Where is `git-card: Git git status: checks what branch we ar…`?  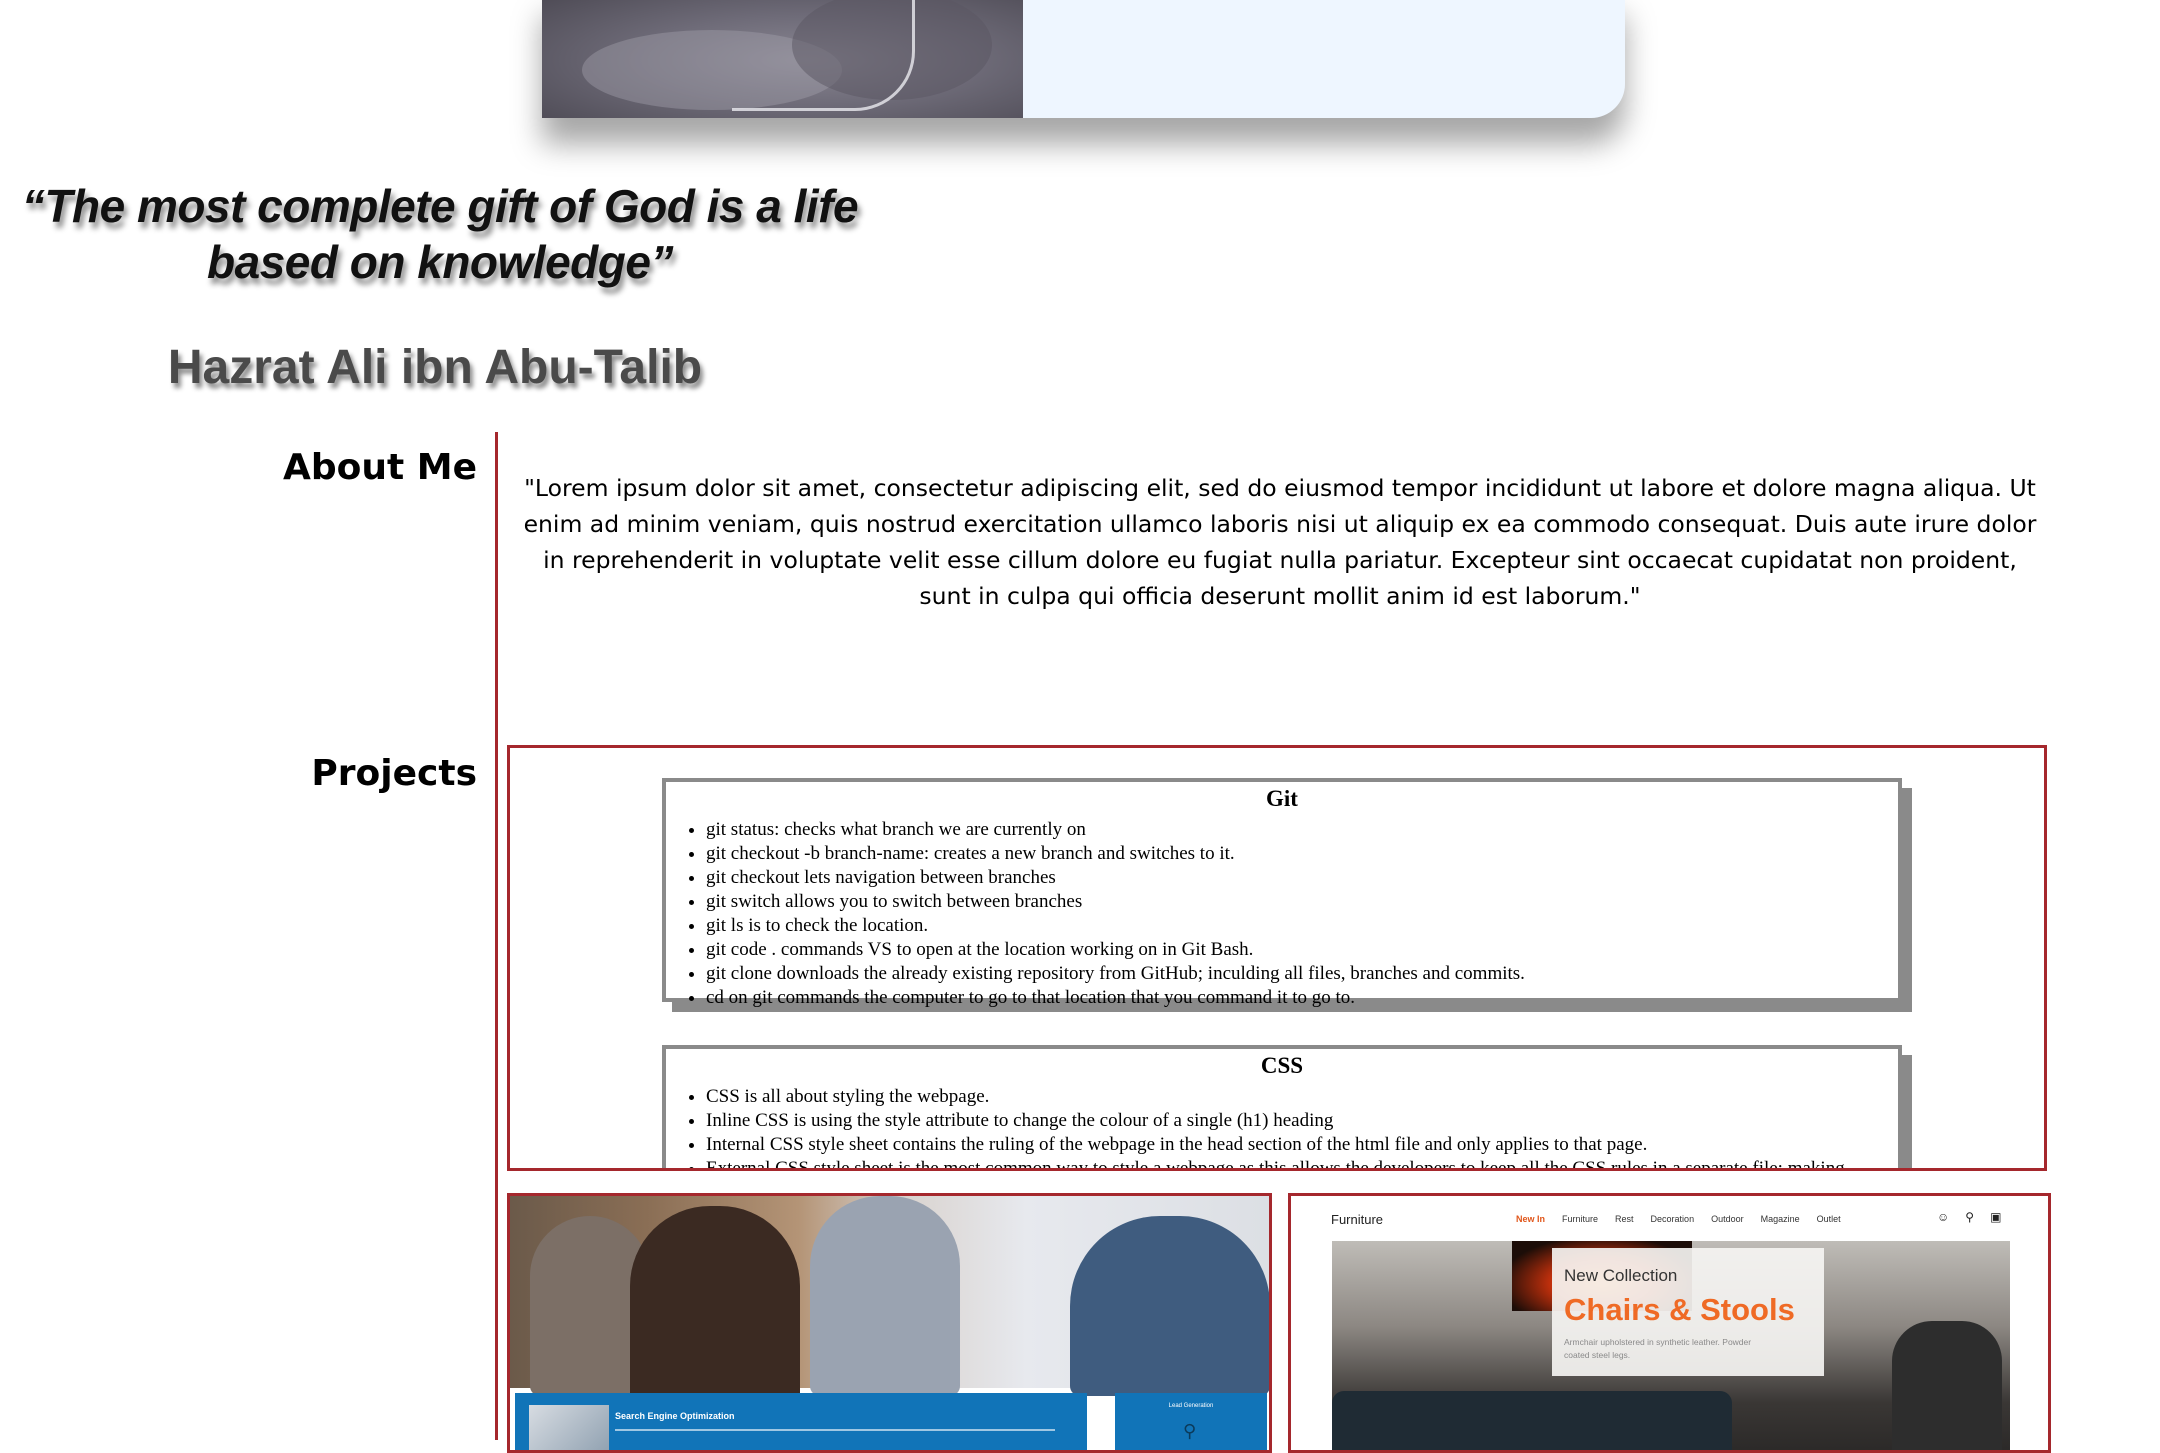 git-card: Git git status: checks what branch we ar… is located at coordinates (1282, 893).